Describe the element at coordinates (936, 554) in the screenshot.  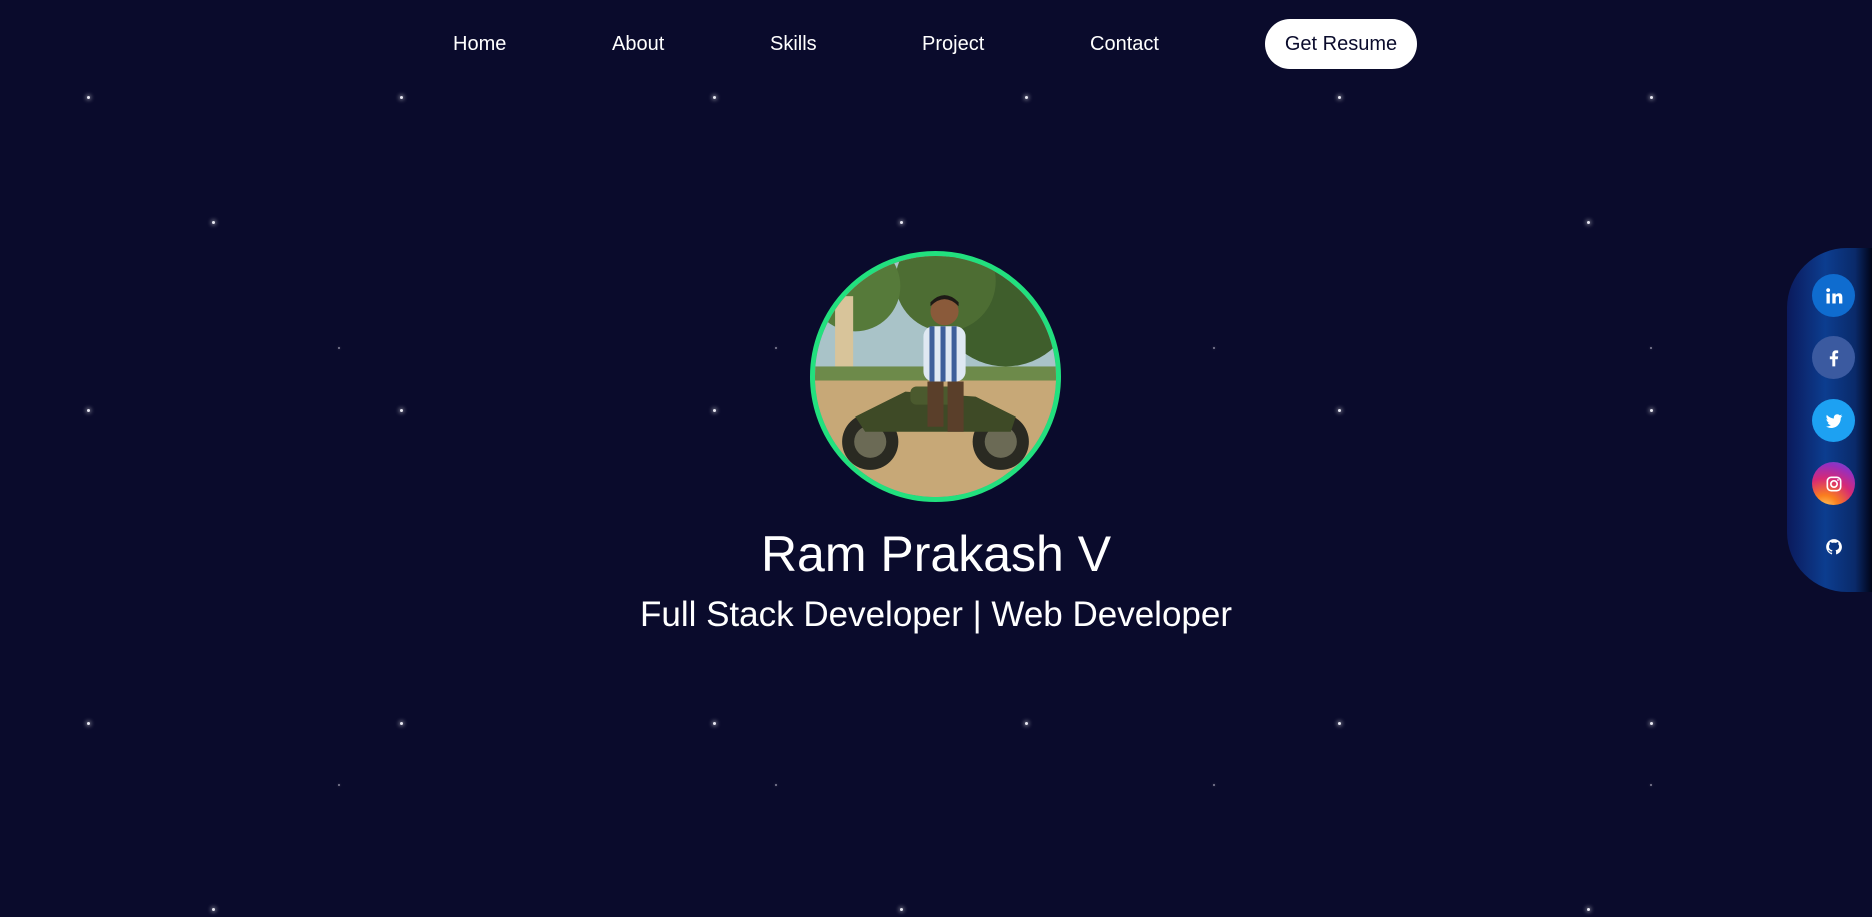
I see `profile-name: Ram Prakash V` at that location.